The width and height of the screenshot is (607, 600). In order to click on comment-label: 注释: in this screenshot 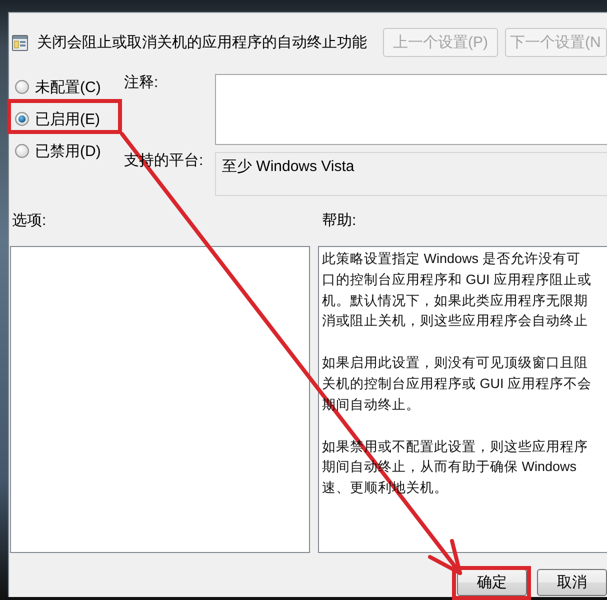, I will do `click(141, 83)`.